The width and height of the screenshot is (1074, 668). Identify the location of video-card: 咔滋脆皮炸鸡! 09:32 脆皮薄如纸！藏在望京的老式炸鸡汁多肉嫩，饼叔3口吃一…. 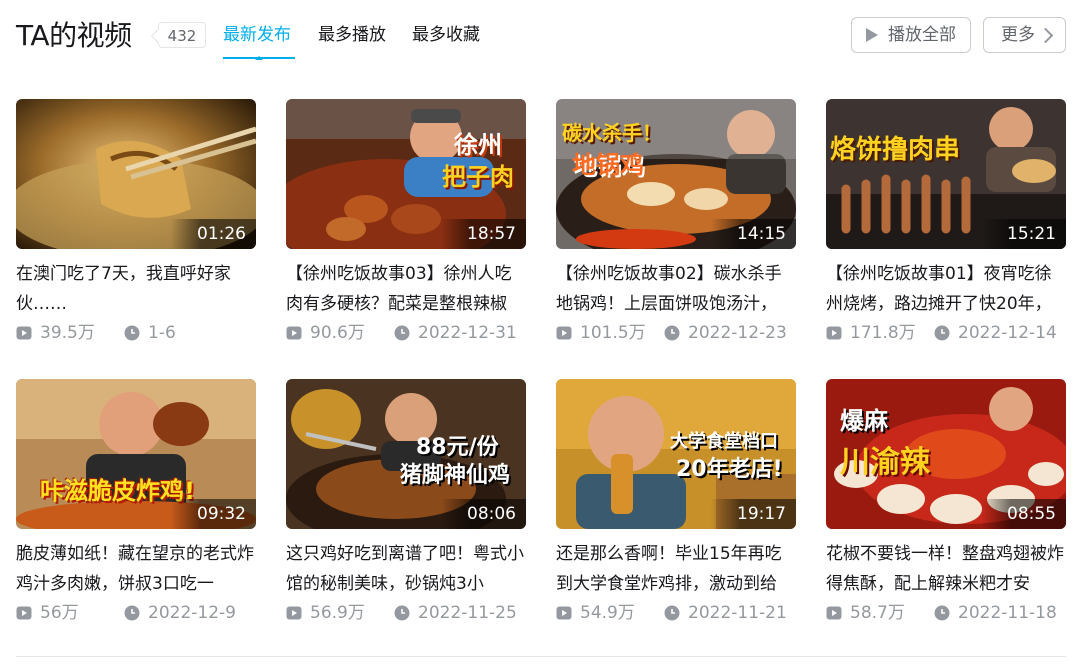
(136, 505).